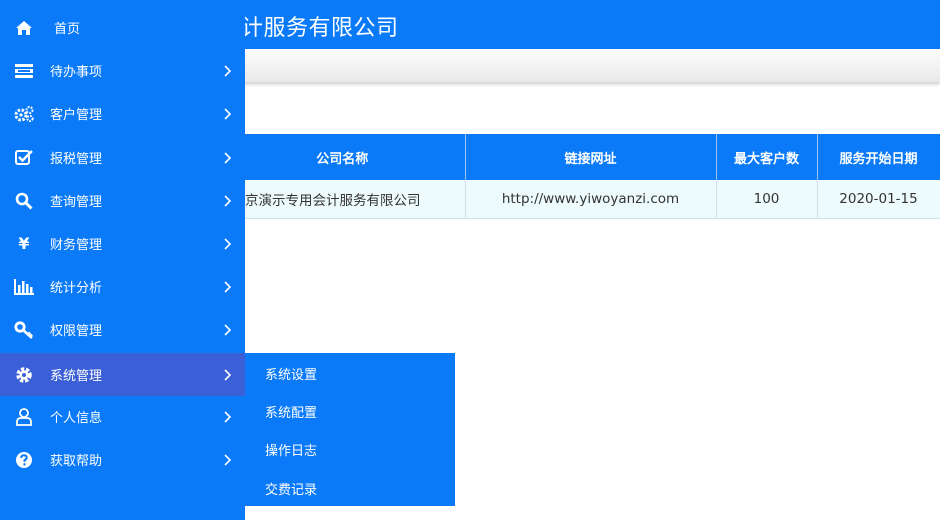  I want to click on cell-start-date: 2020-01-15, so click(878, 199).